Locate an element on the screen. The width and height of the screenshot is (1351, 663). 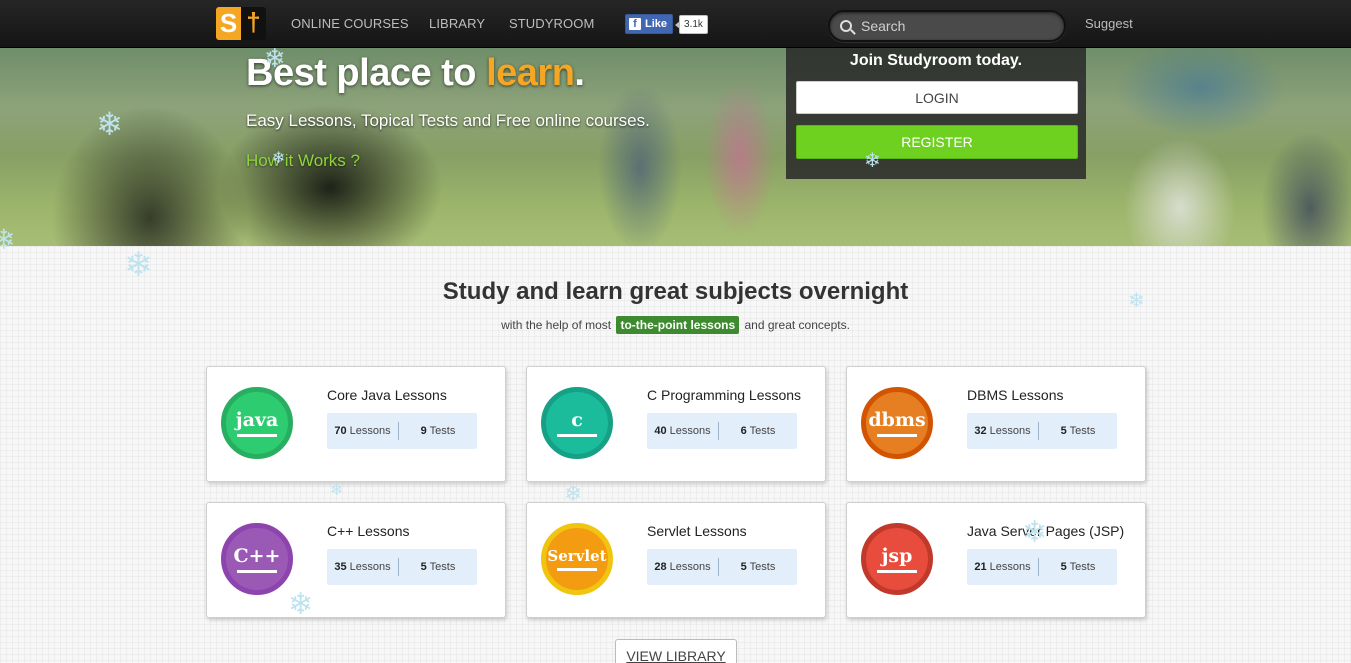
site-logo: S † is located at coordinates (241, 23).